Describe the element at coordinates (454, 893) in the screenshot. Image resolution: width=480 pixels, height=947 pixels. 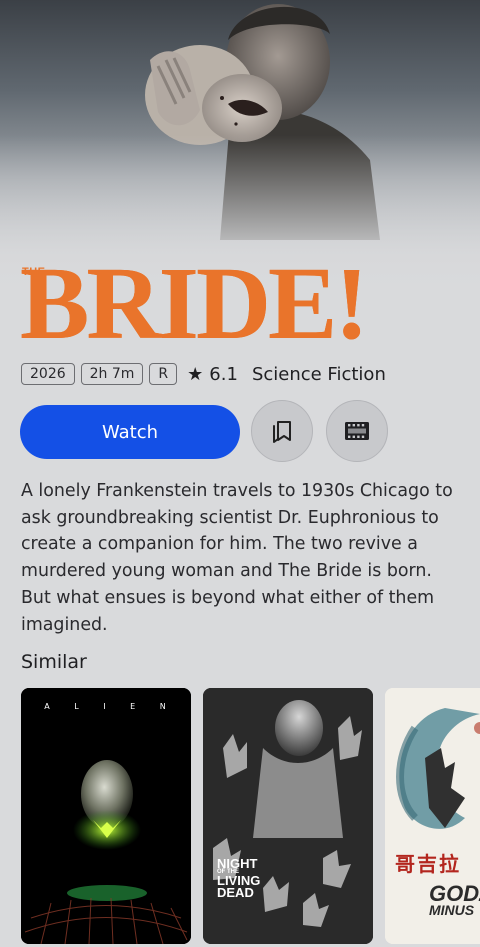
I see `godzilla-title-line1: GODZ` at that location.